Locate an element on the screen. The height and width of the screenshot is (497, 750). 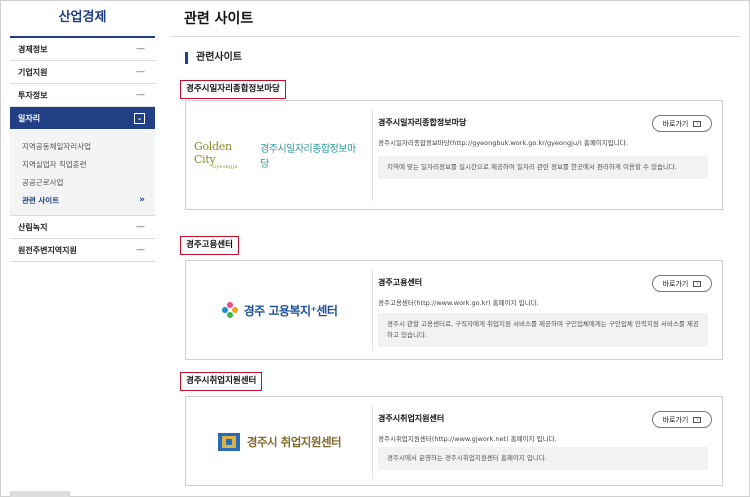
scrollbar is located at coordinates (40, 494).